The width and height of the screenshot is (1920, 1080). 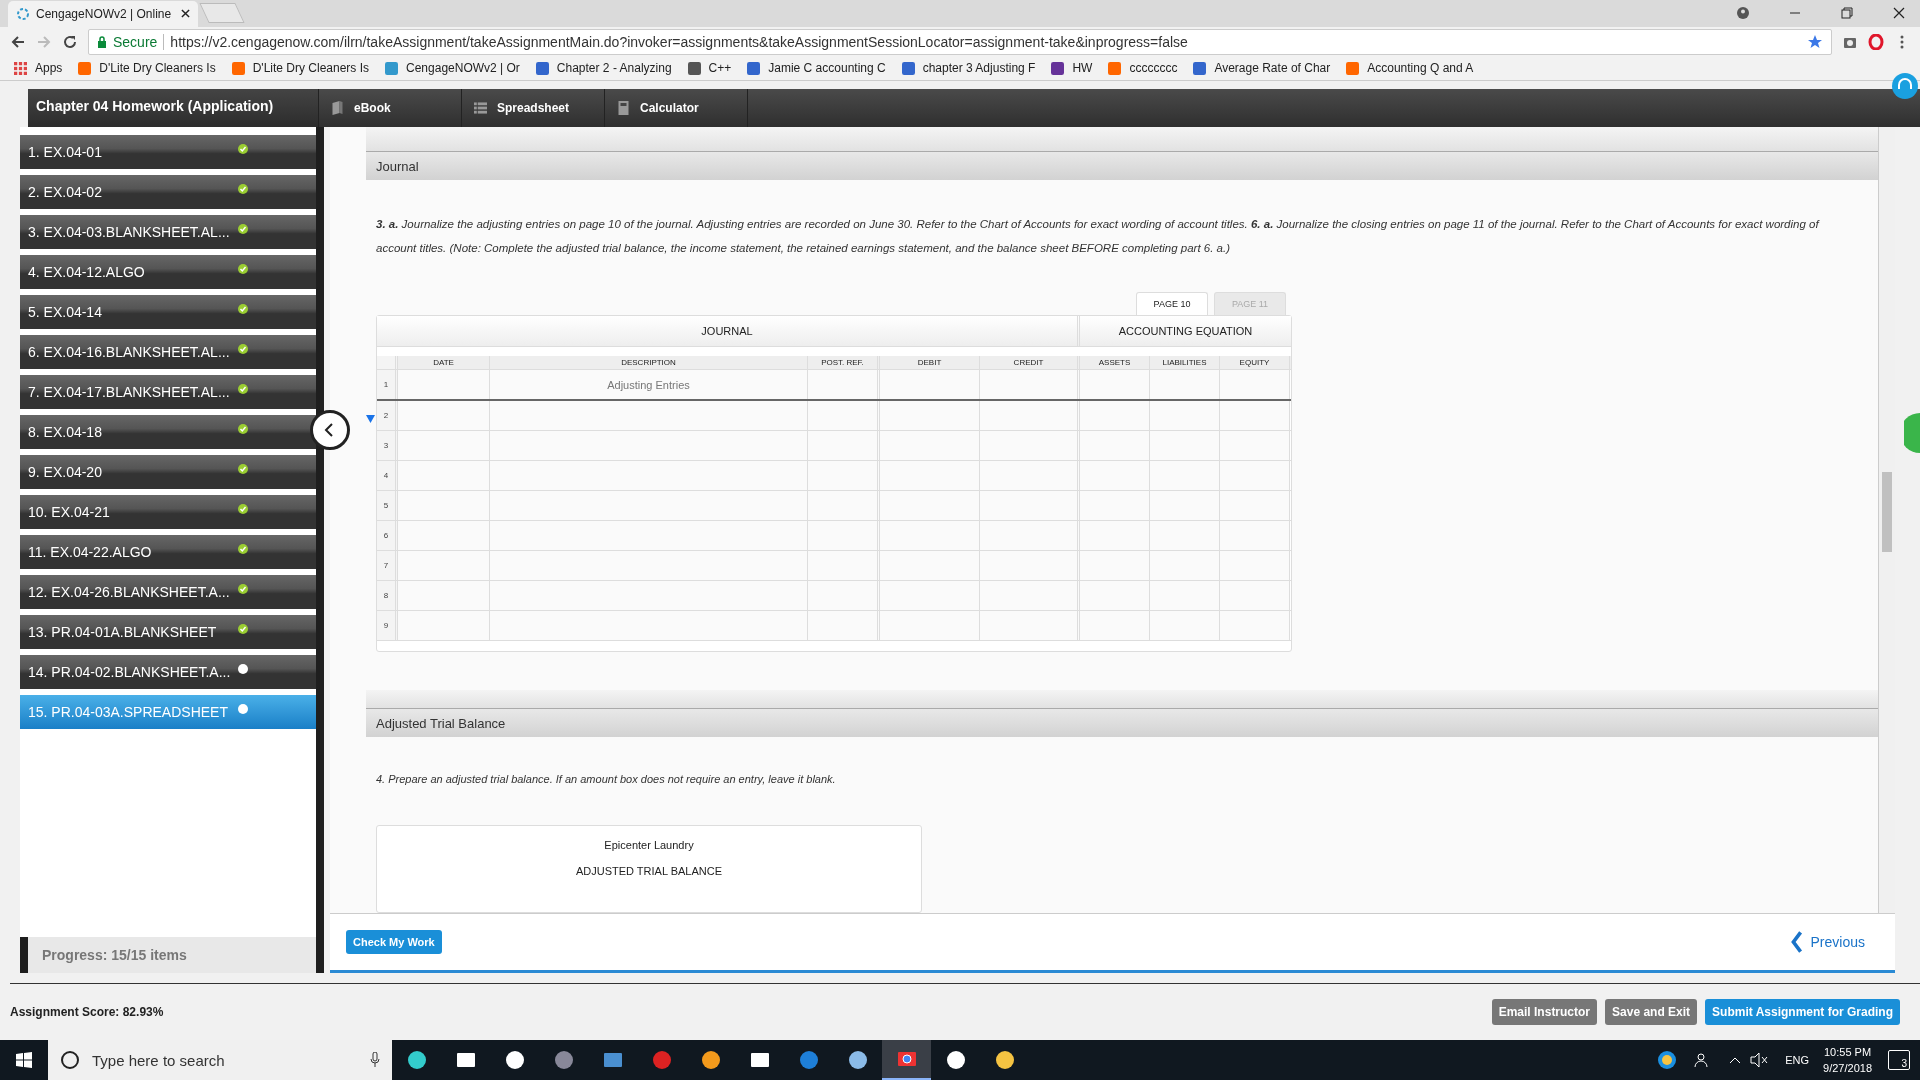 What do you see at coordinates (1887, 520) in the screenshot?
I see `scrollbar` at bounding box center [1887, 520].